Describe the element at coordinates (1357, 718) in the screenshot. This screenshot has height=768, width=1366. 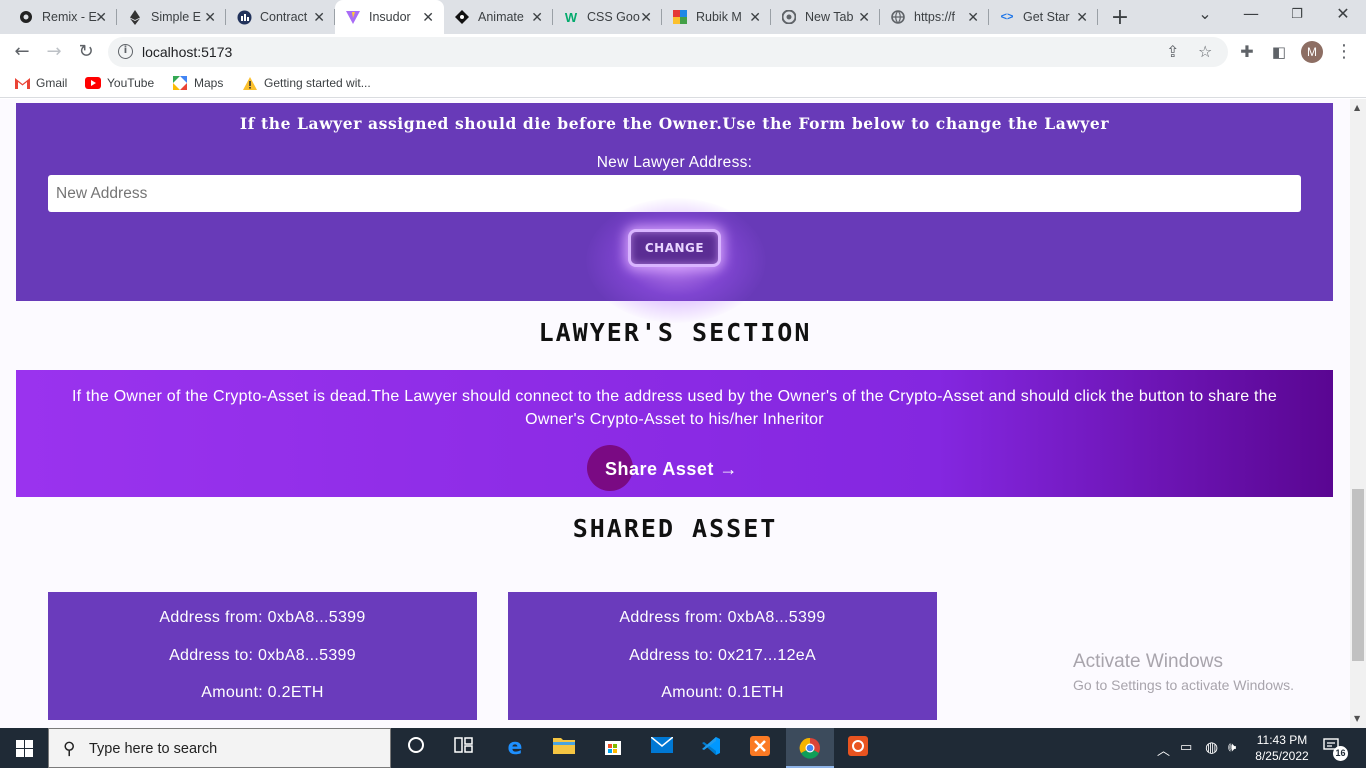
I see `scroll-down-arrow-icon: ▼` at that location.